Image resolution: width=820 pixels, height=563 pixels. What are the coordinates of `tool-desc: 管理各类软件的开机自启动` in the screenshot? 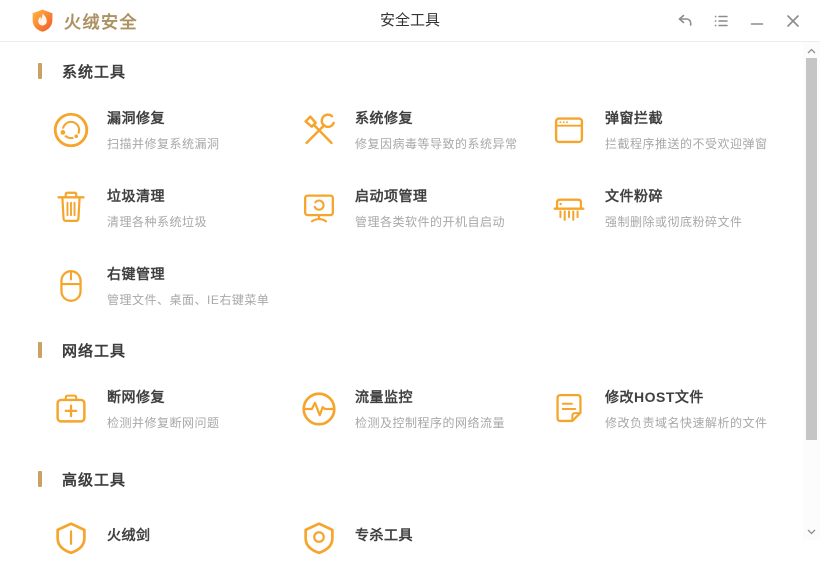 It's located at (430, 222).